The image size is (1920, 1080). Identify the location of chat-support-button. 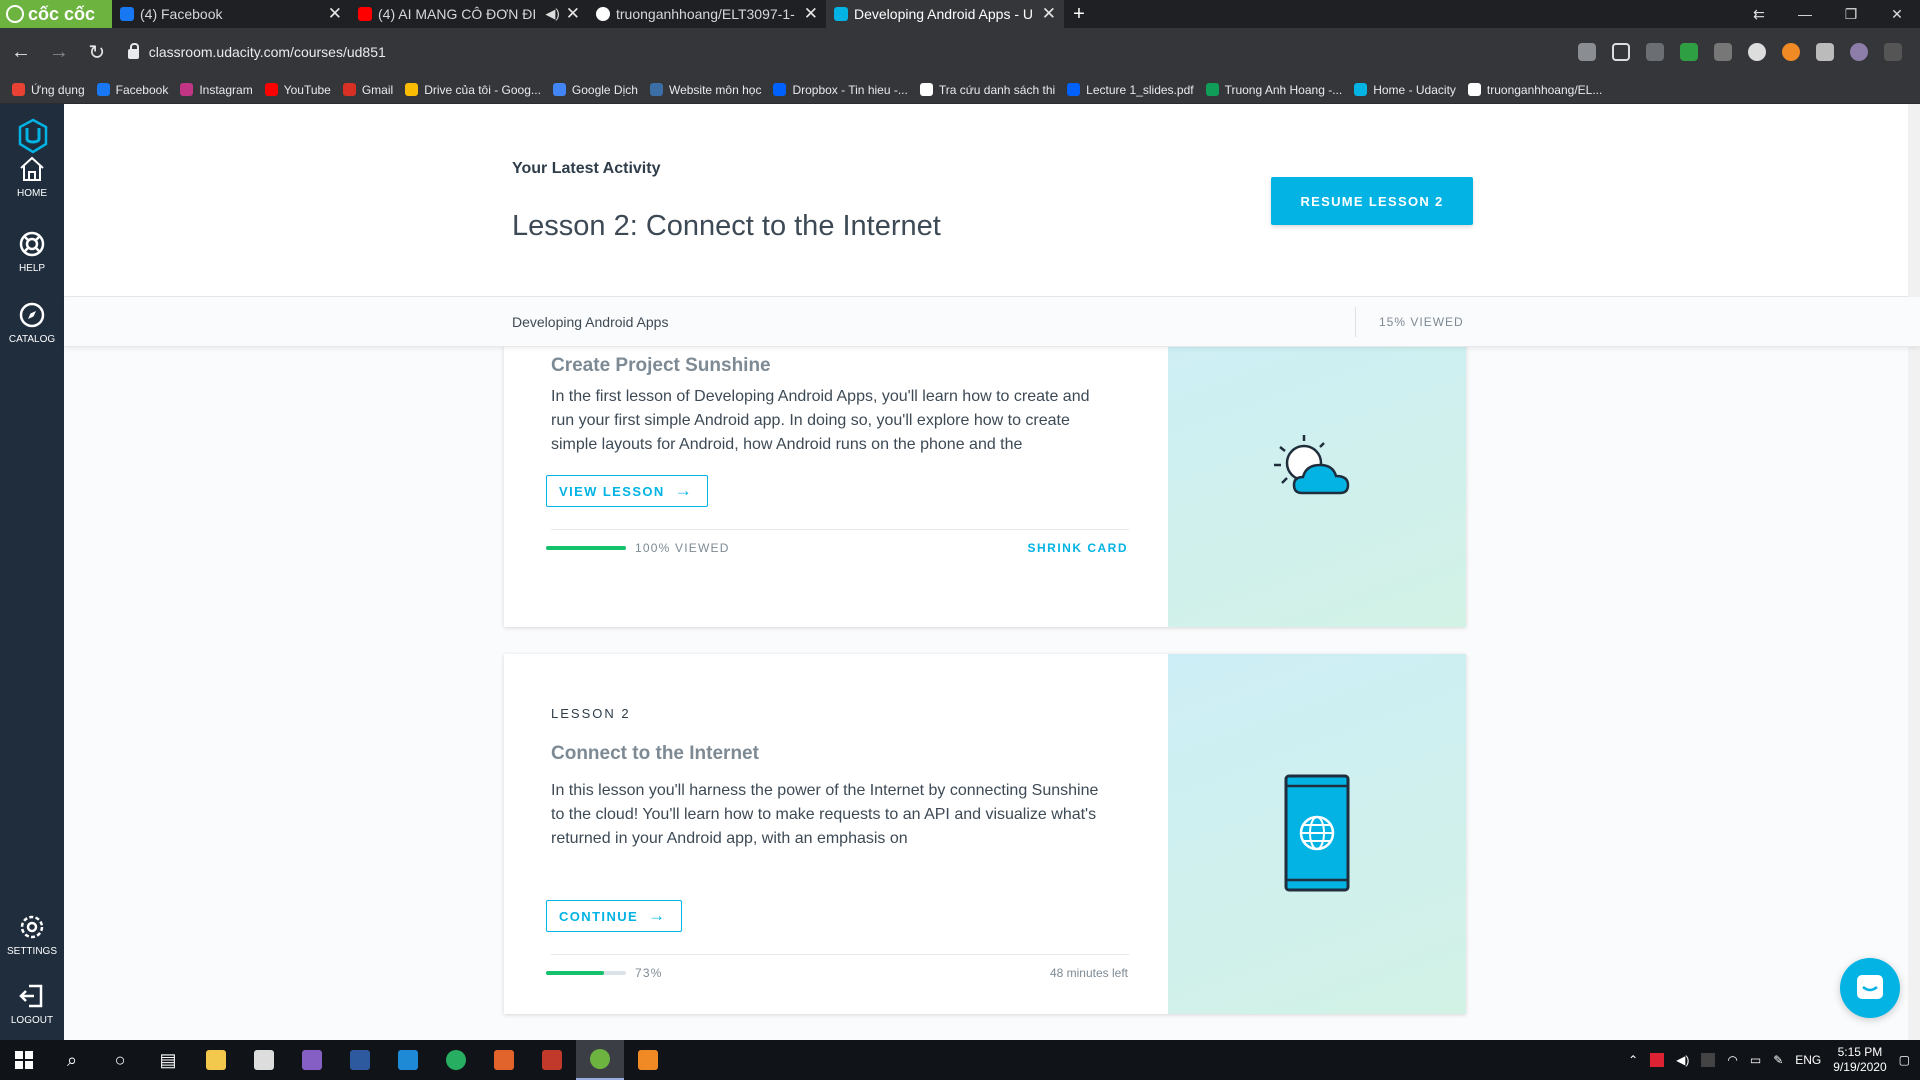
(1870, 988).